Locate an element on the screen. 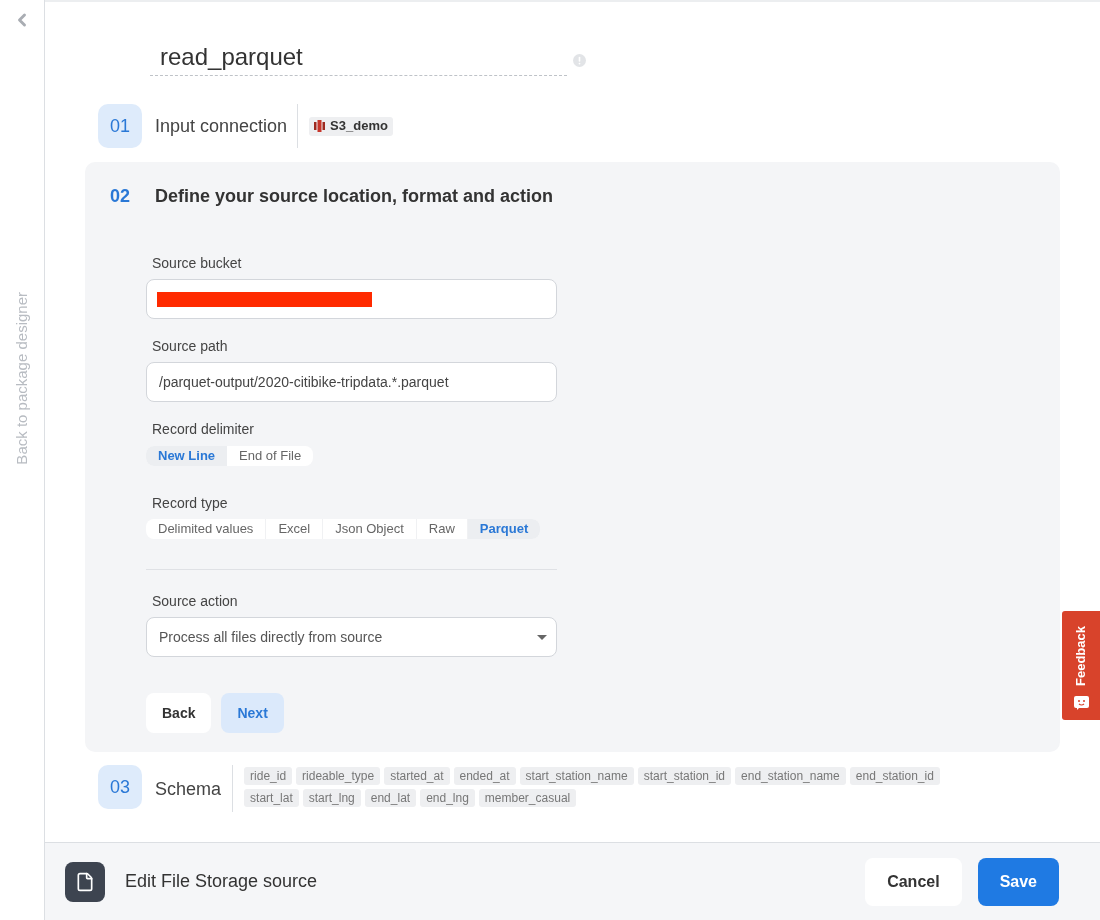  schema-field: end_station_id is located at coordinates (894, 776).